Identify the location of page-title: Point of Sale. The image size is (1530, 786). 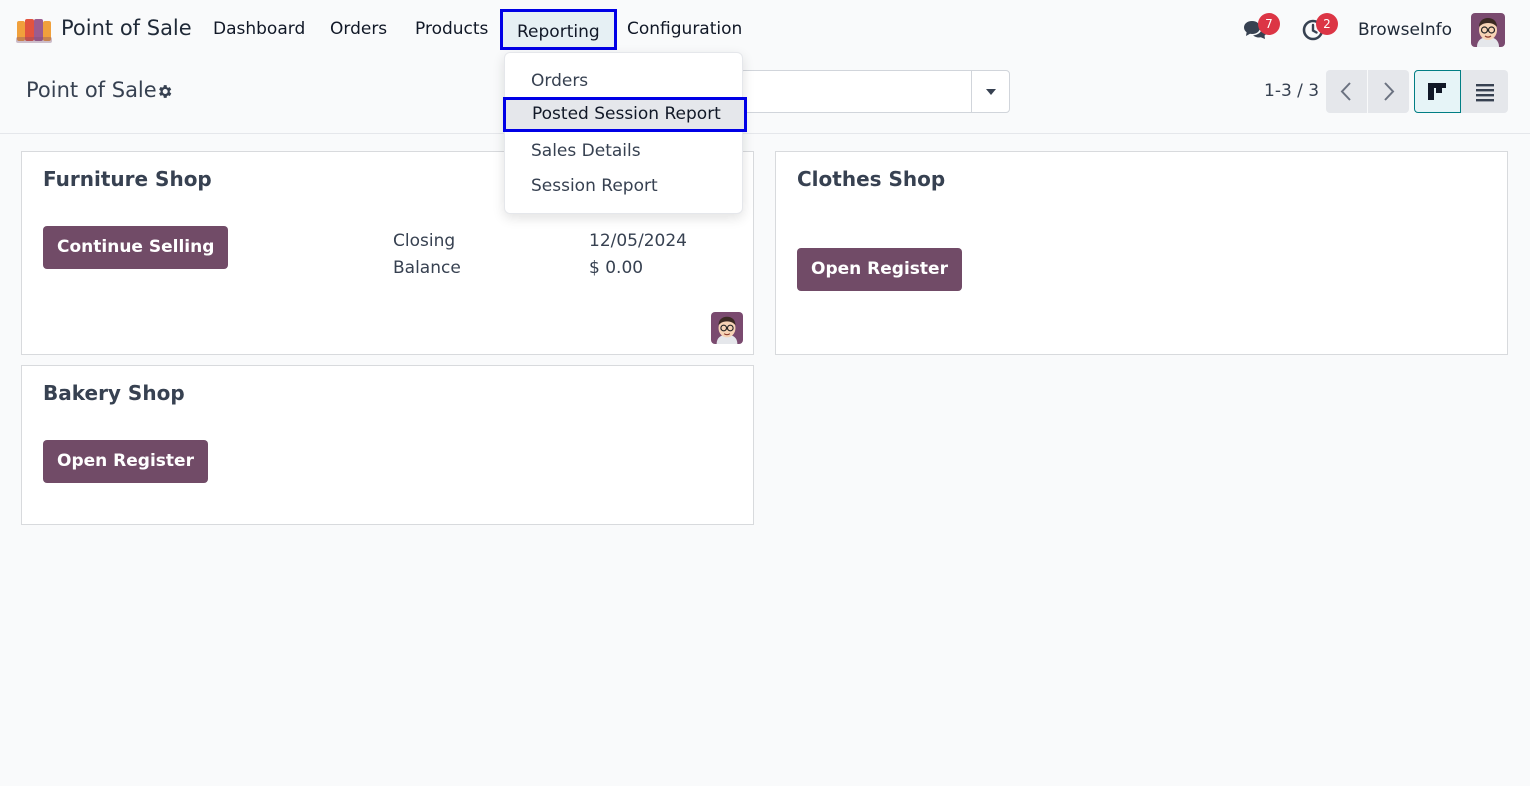
(91, 90).